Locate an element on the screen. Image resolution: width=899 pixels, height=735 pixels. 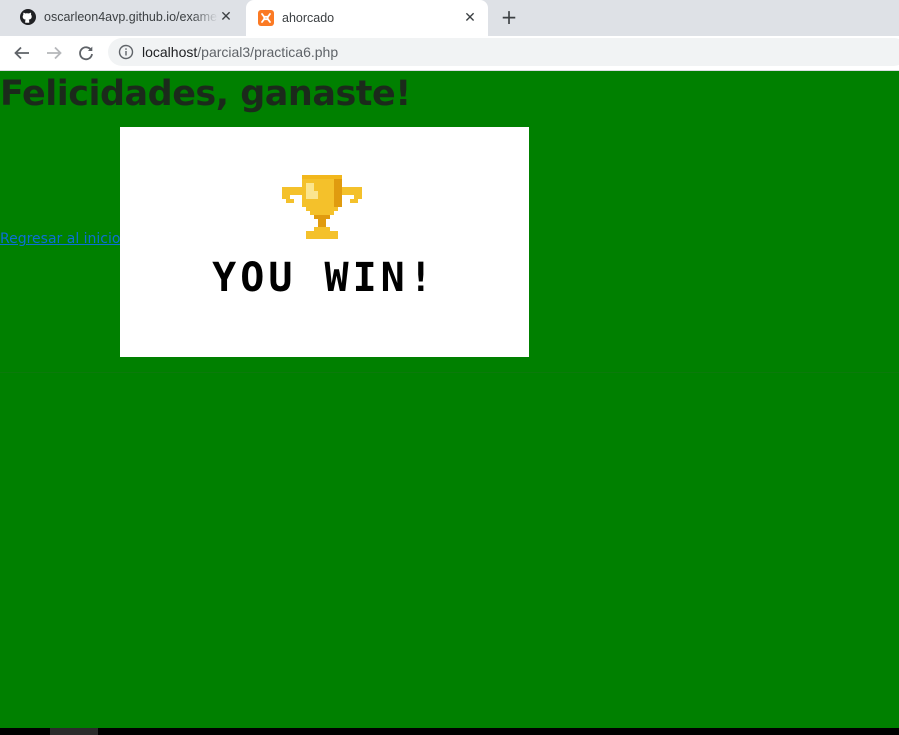
browser-toolbar: localhost/parcial3/practica6.php is located at coordinates (449, 53).